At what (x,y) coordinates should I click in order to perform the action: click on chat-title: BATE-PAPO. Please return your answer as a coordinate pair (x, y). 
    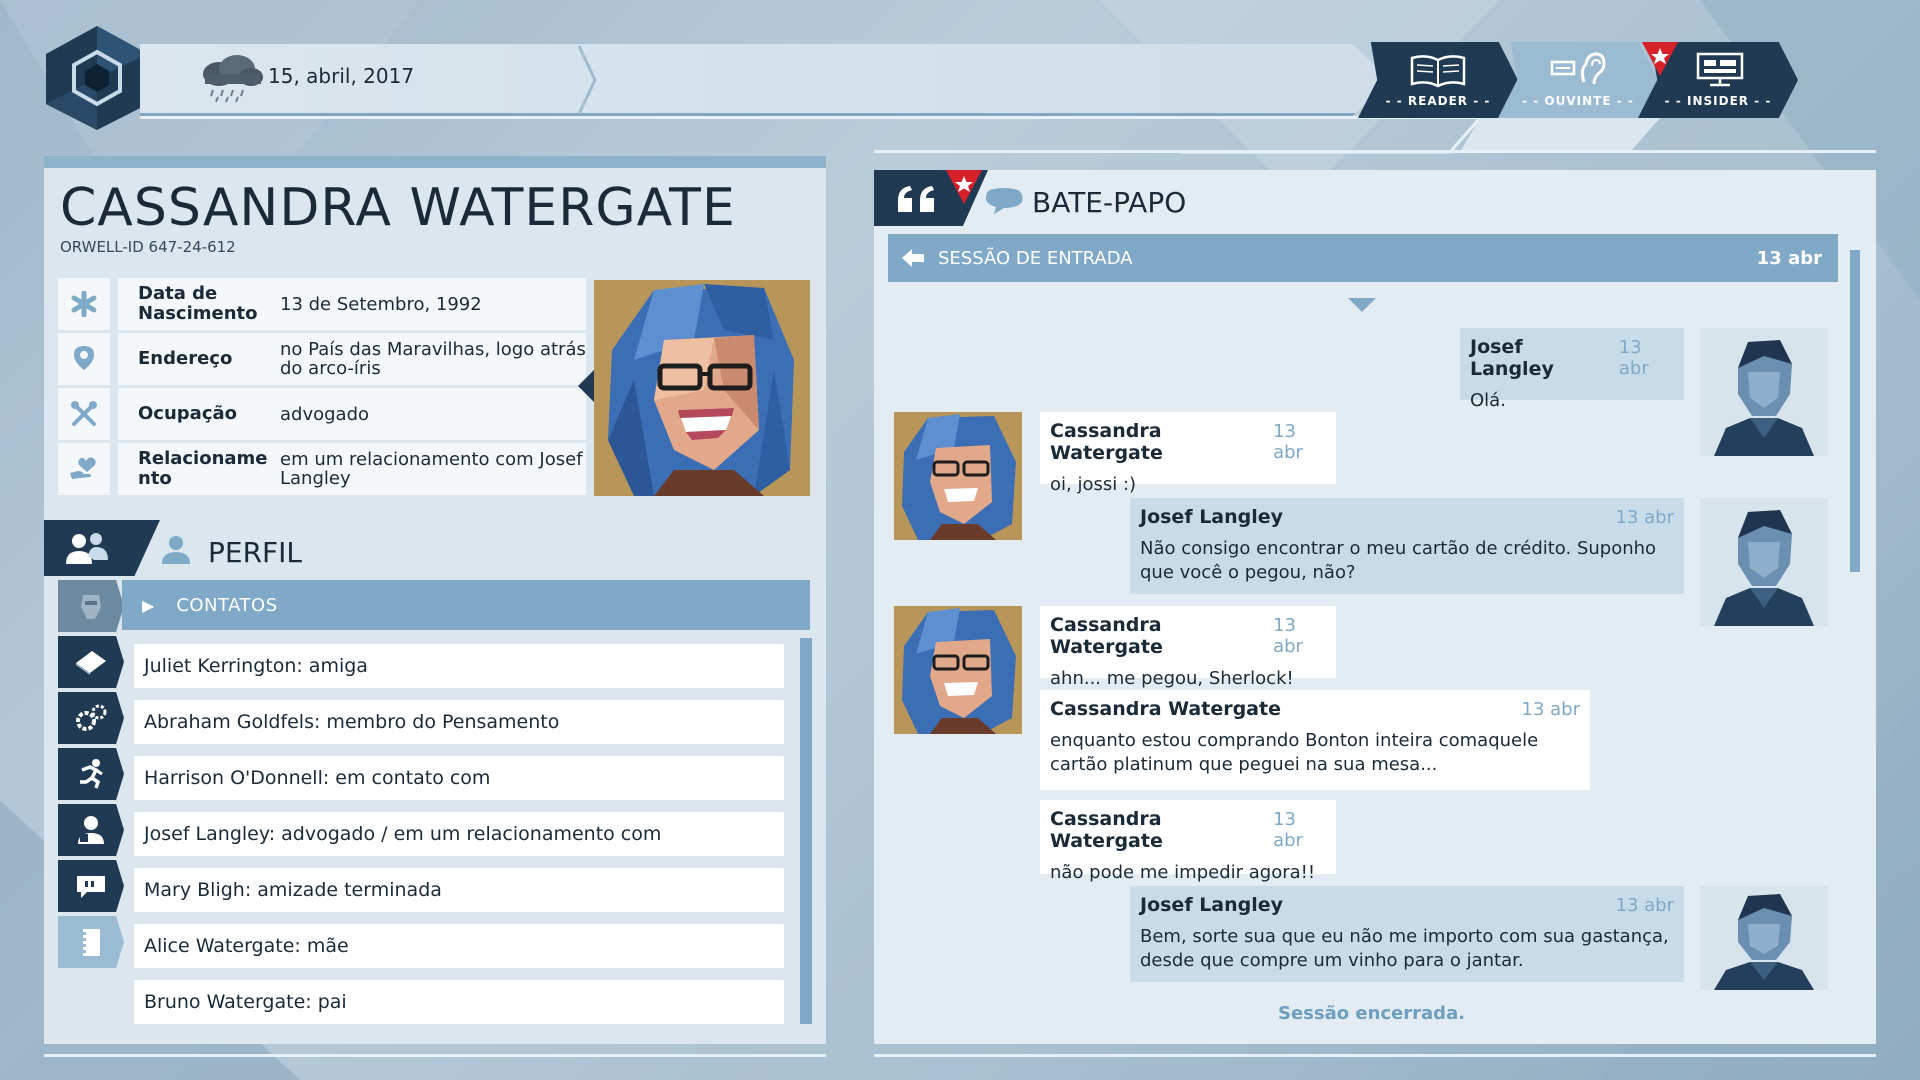
    Looking at the image, I should click on (1109, 202).